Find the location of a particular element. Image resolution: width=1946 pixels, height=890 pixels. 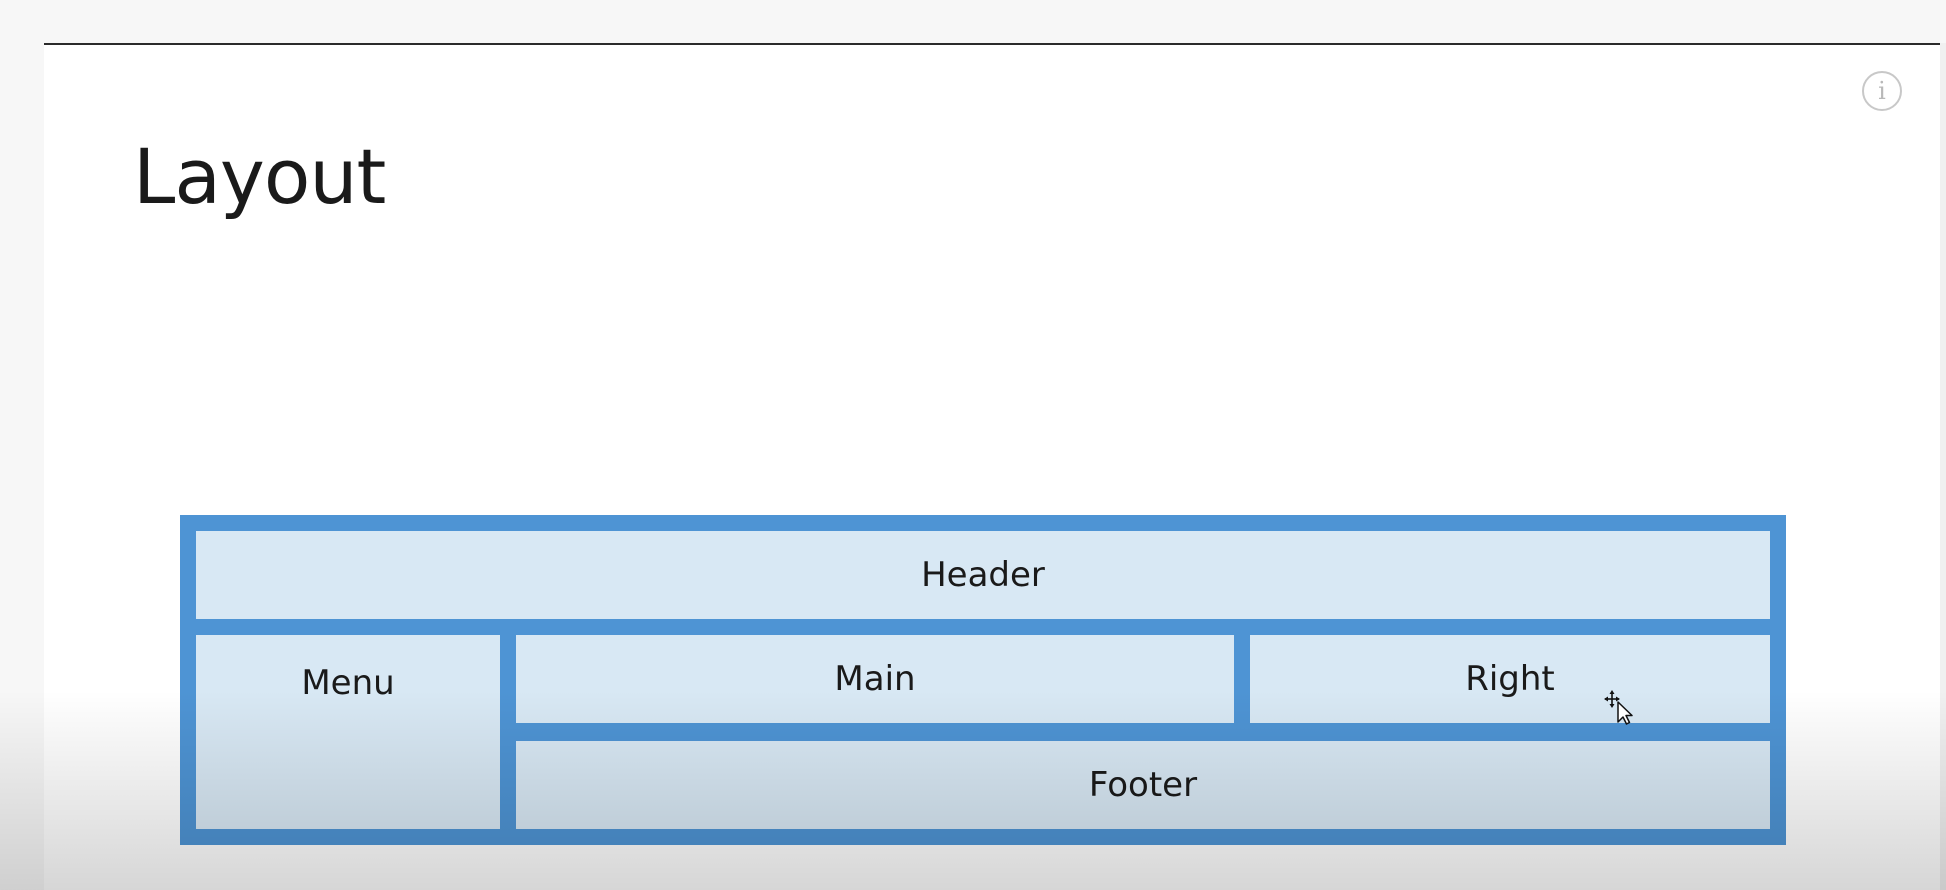

header-region: Header is located at coordinates (983, 575).